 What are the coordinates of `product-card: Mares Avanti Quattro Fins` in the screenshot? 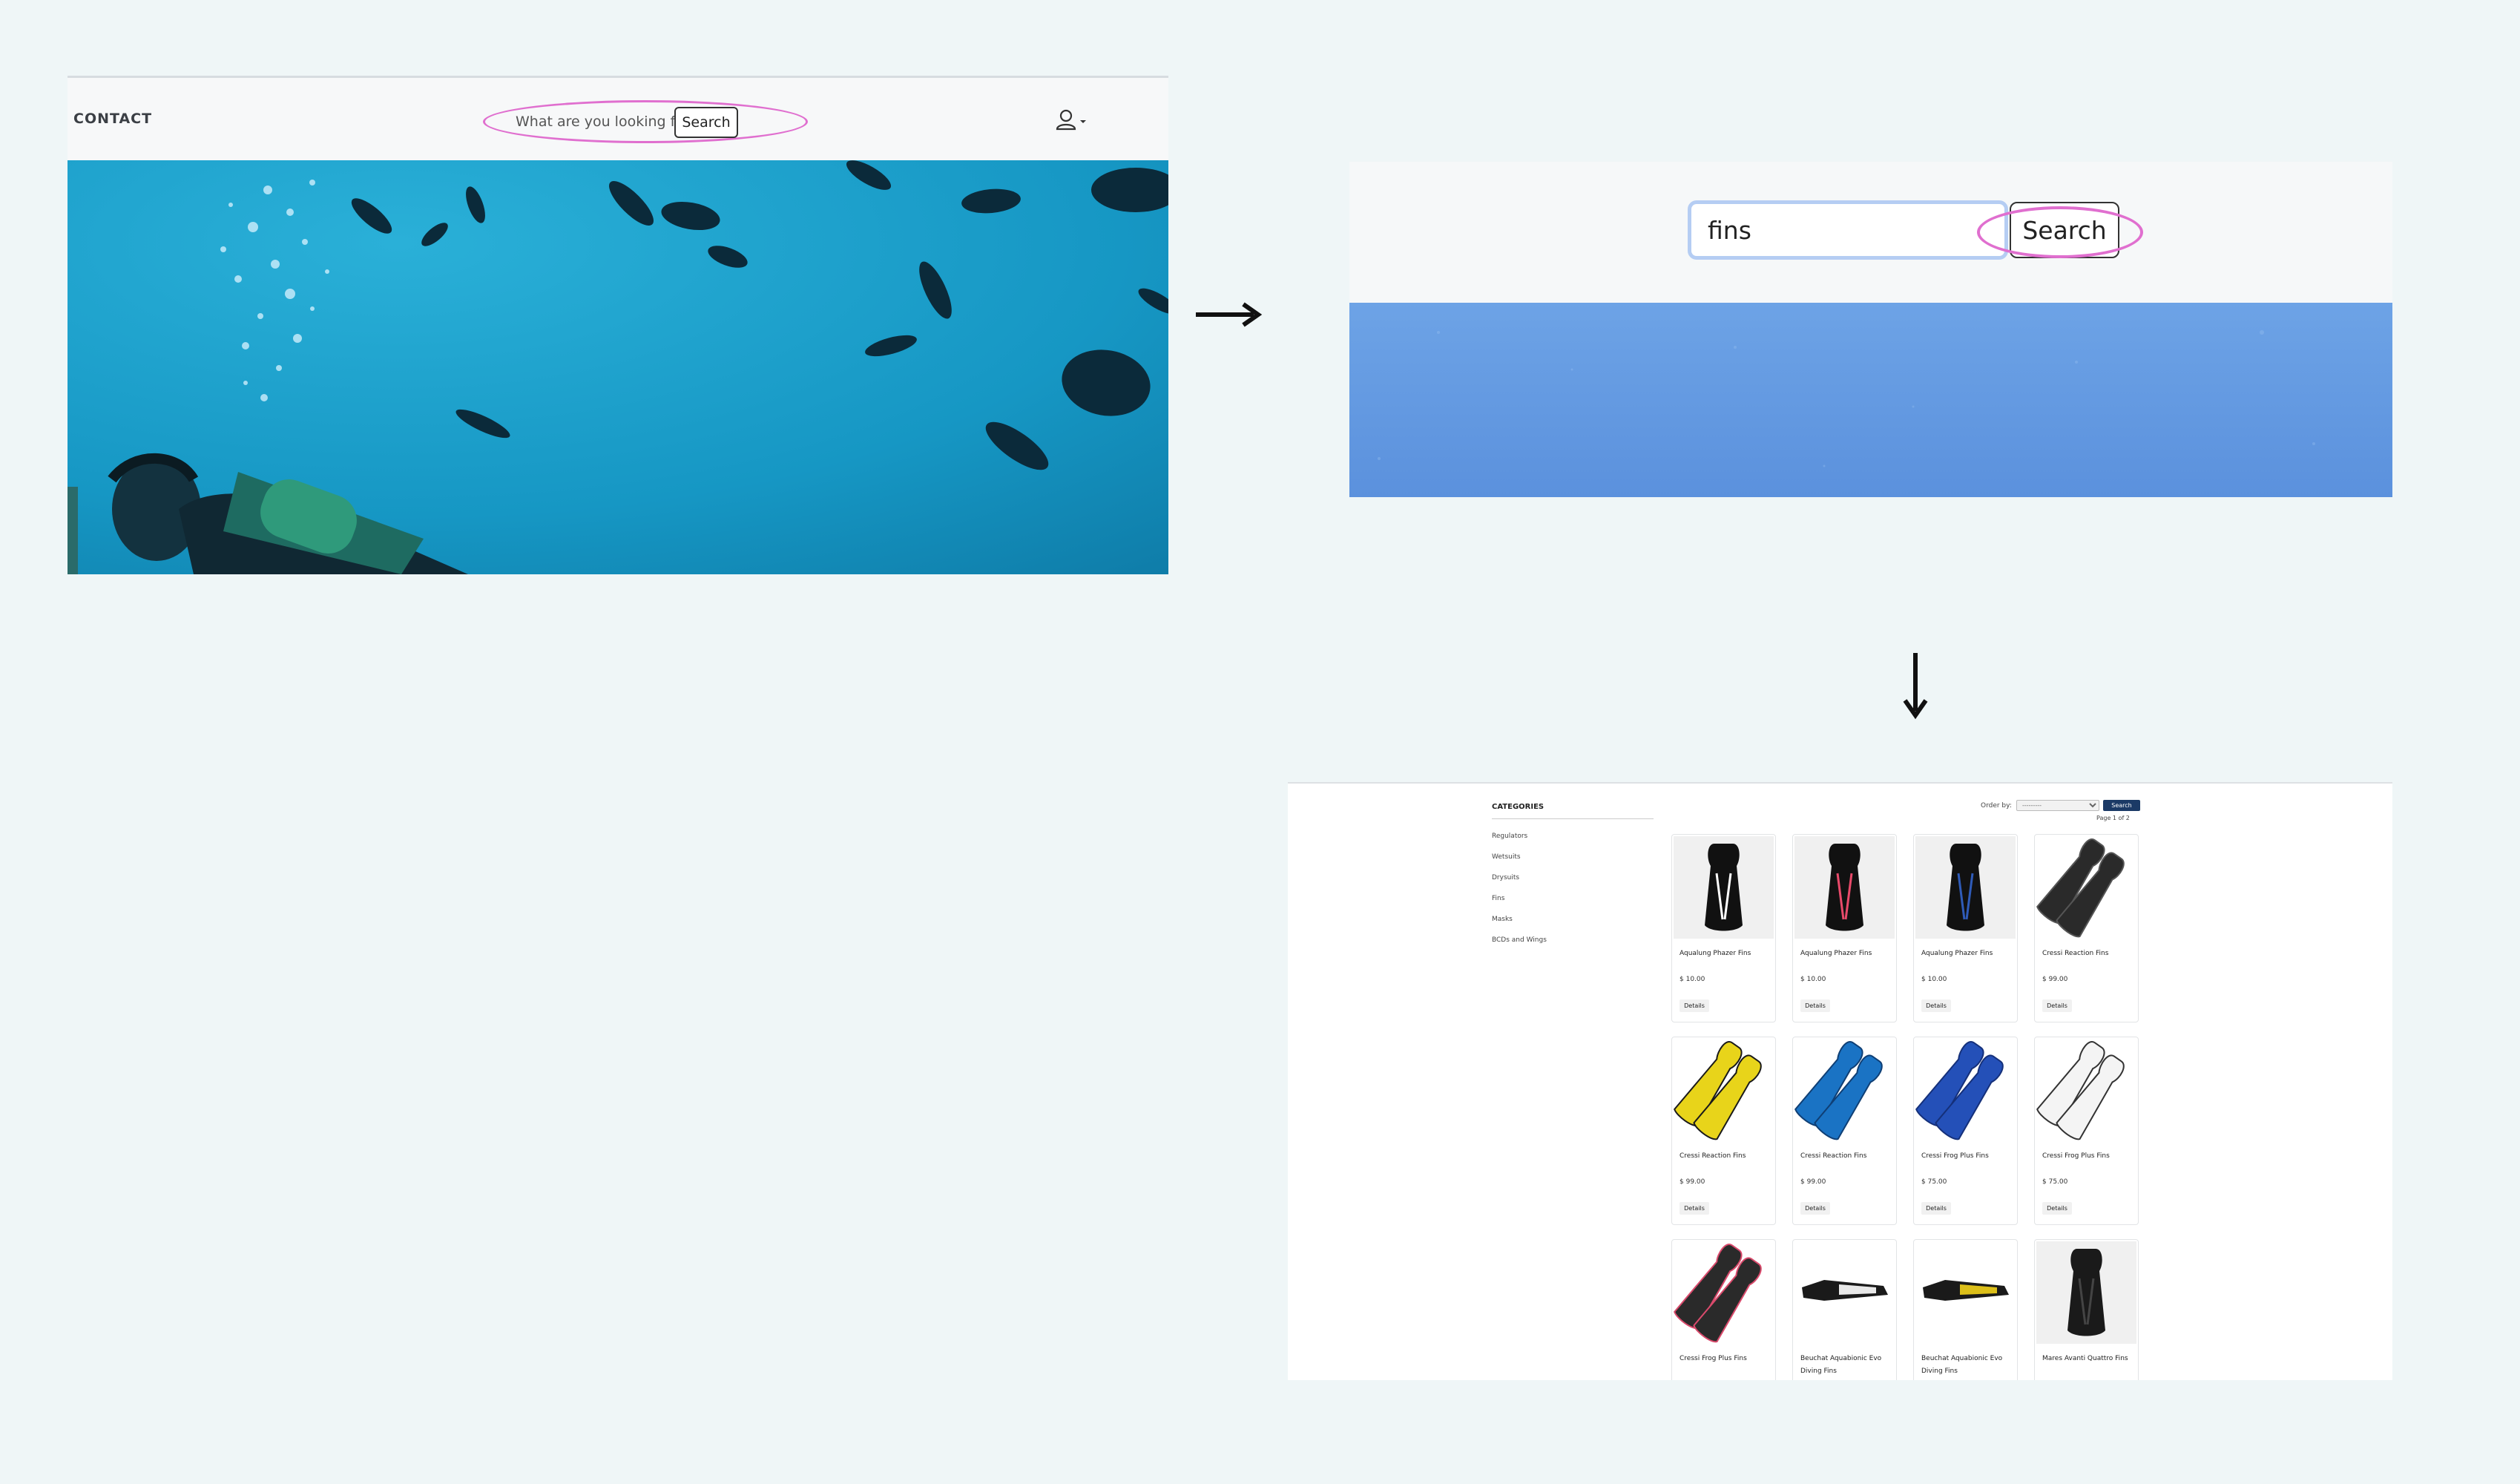 It's located at (2086, 1309).